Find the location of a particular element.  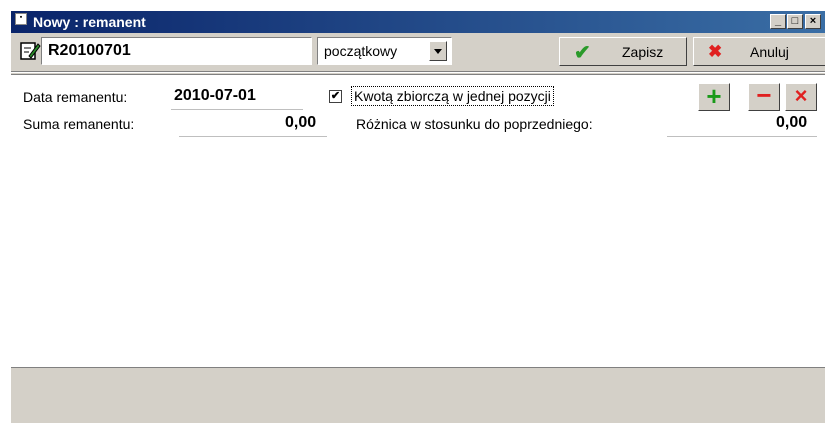

document-type-select: początkowy is located at coordinates (384, 51).